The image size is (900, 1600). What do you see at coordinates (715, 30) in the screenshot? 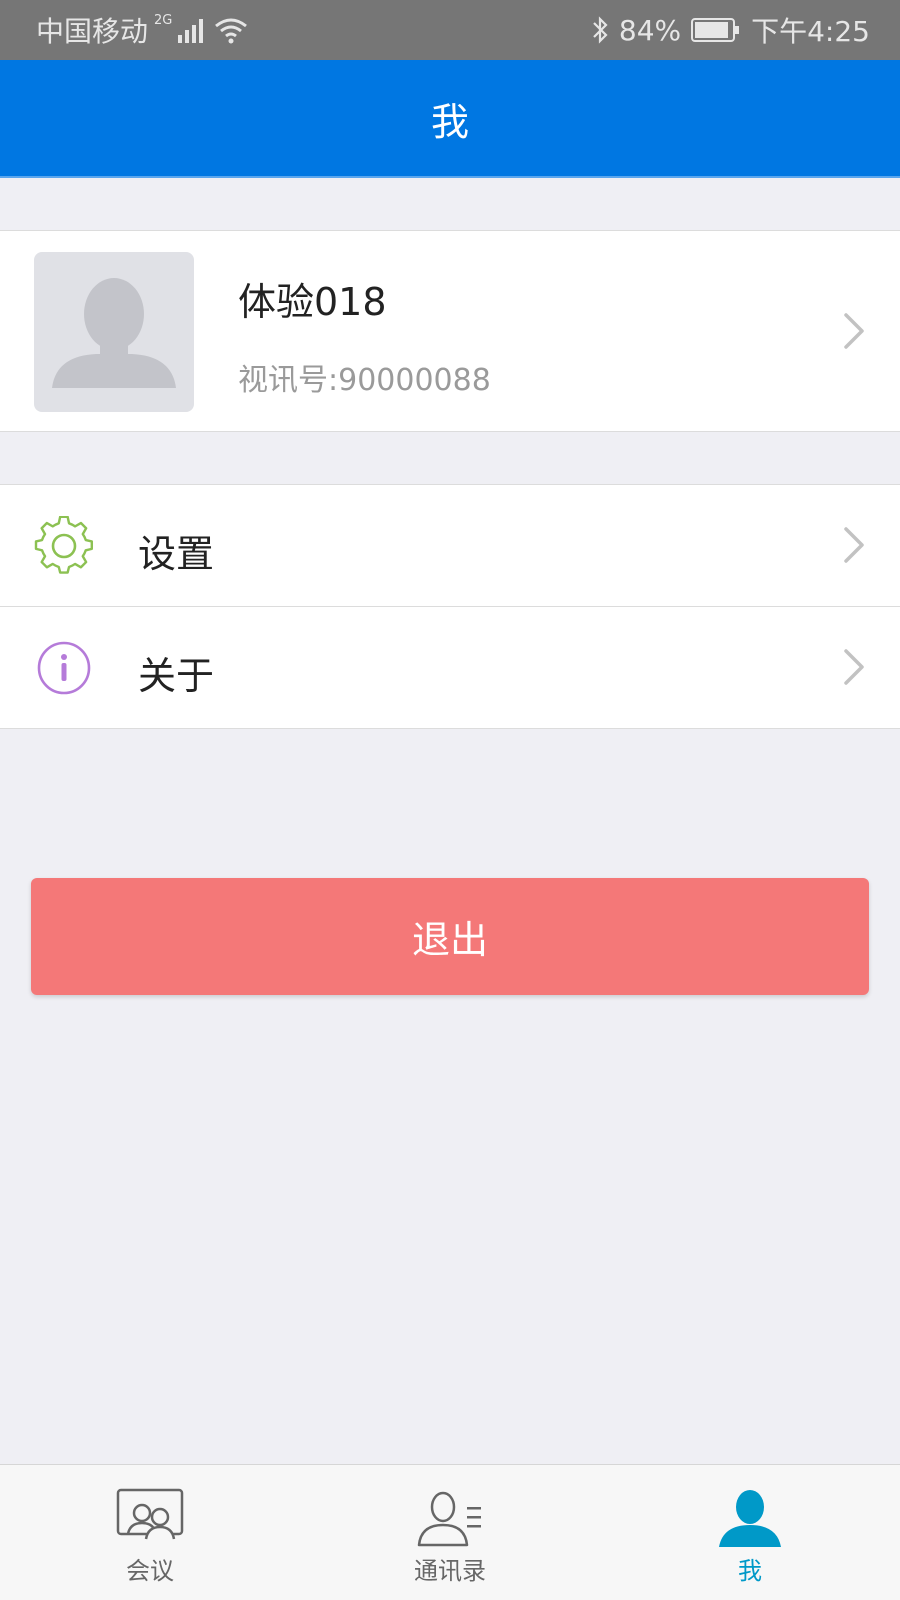
I see `battery-icon` at bounding box center [715, 30].